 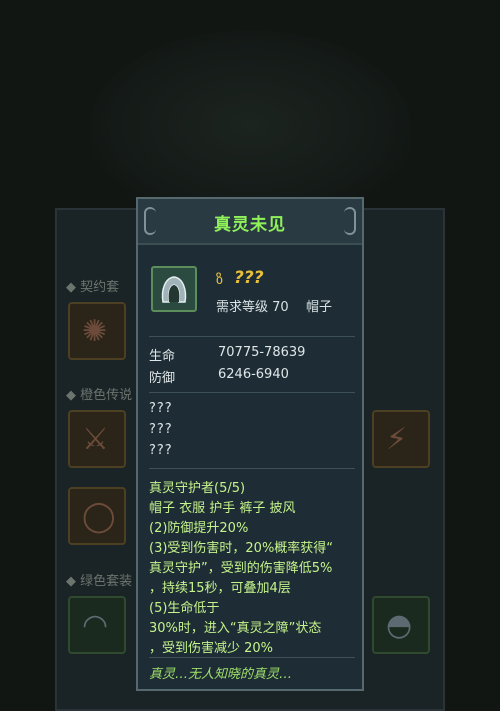 What do you see at coordinates (99, 581) in the screenshot?
I see `bg-section-label: ◆ 绿色套装` at bounding box center [99, 581].